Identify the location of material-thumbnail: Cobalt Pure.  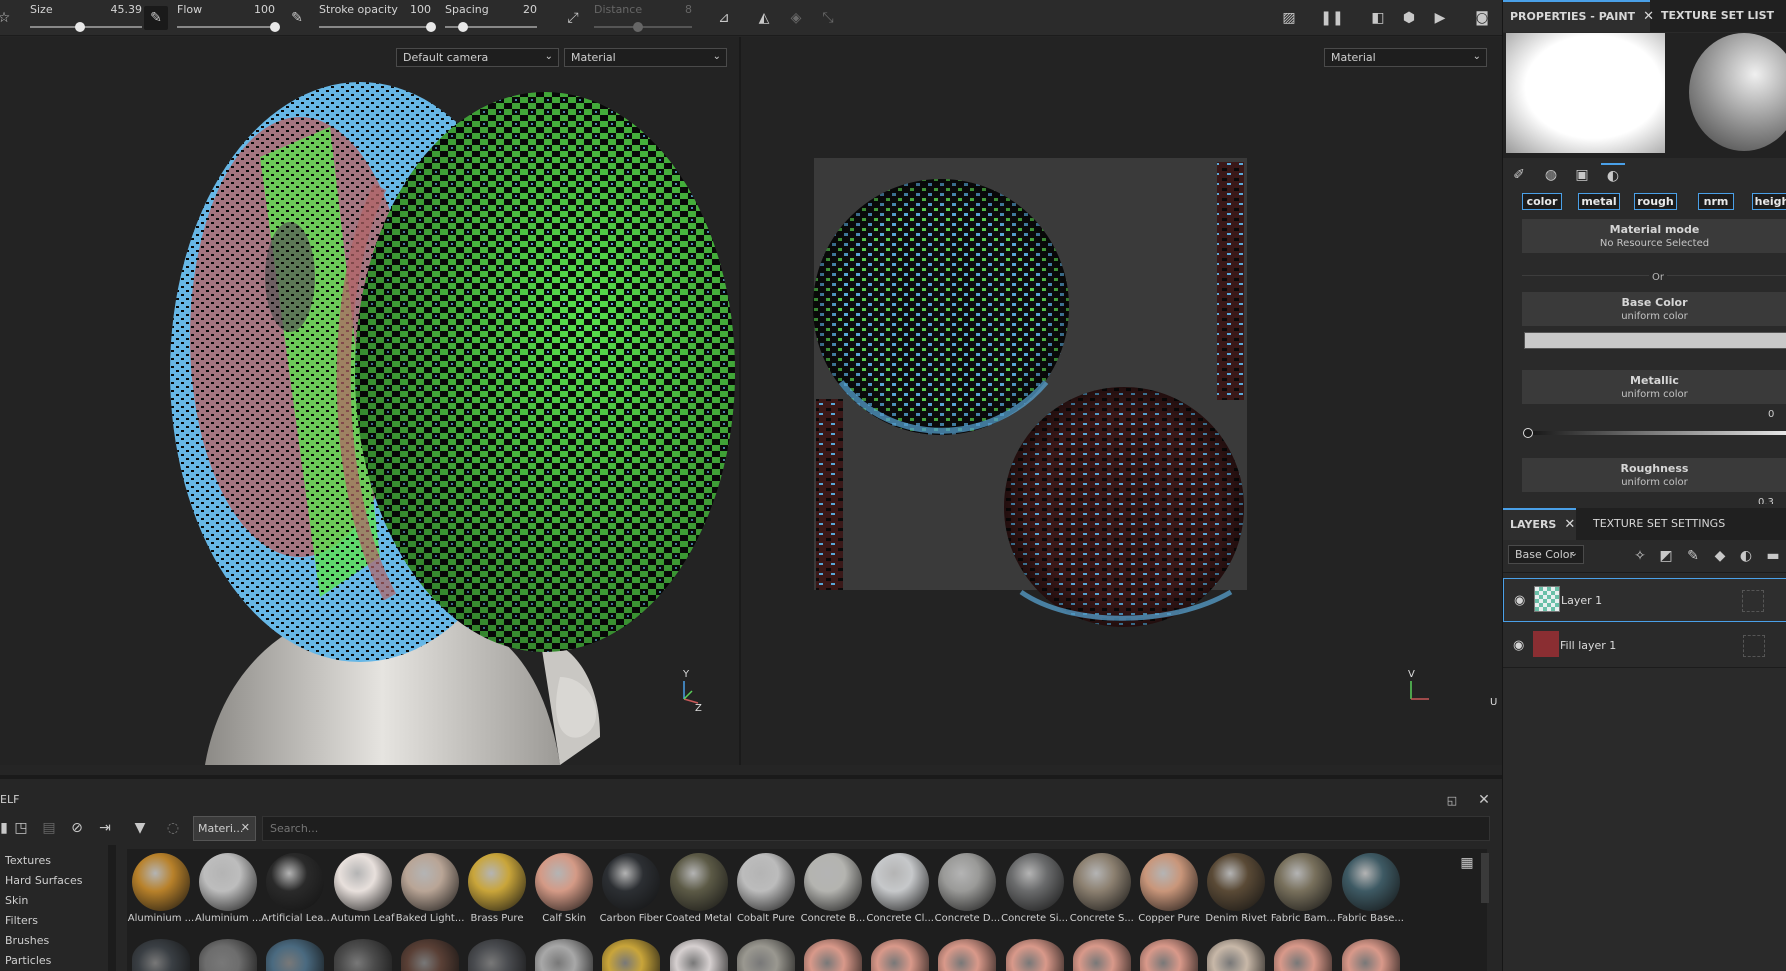
(766, 888).